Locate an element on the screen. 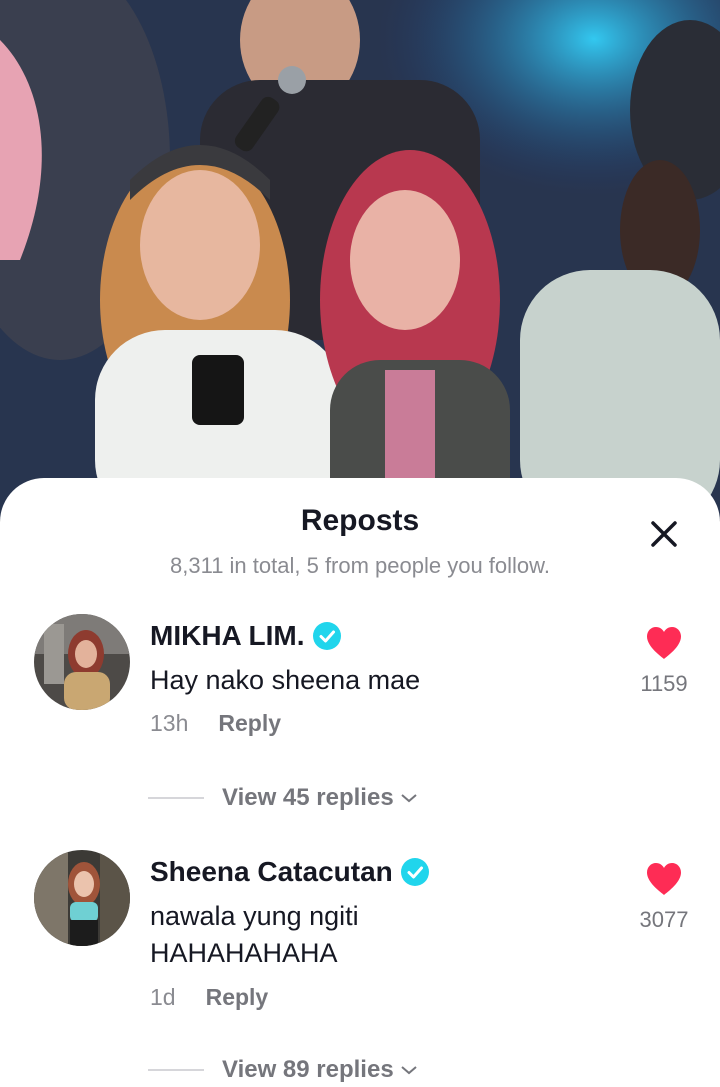 The height and width of the screenshot is (1087, 720). view-replies-button: View 45 replies is located at coordinates (283, 798).